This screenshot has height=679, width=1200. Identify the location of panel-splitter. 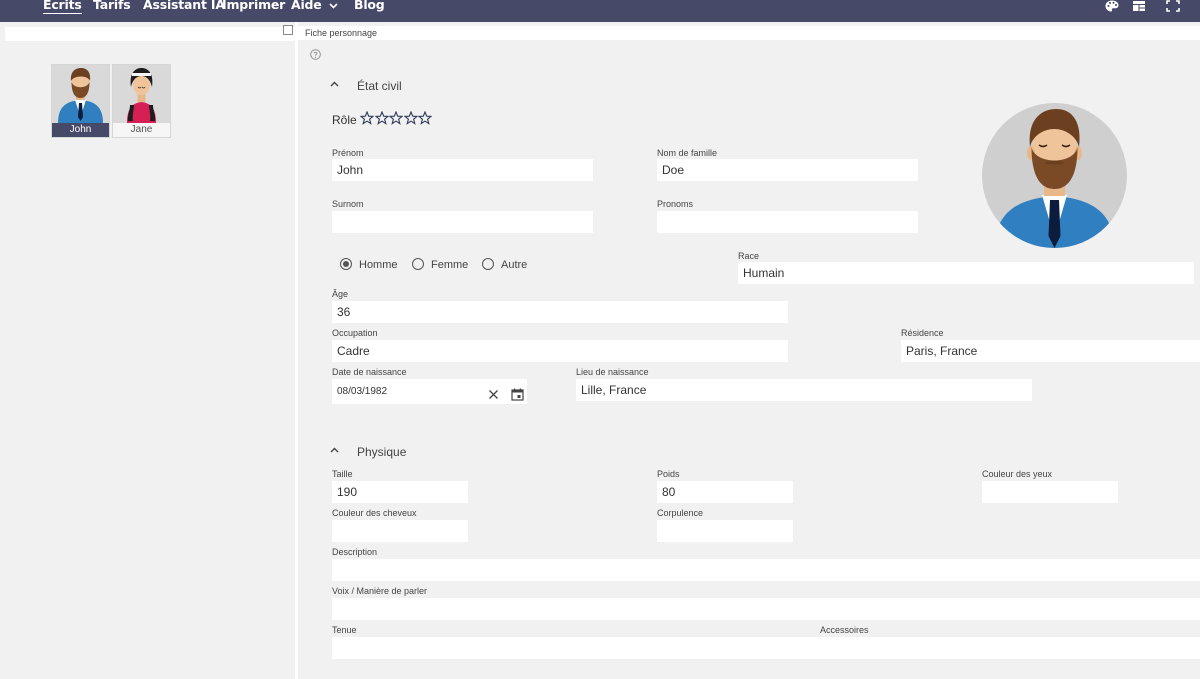
(296, 350).